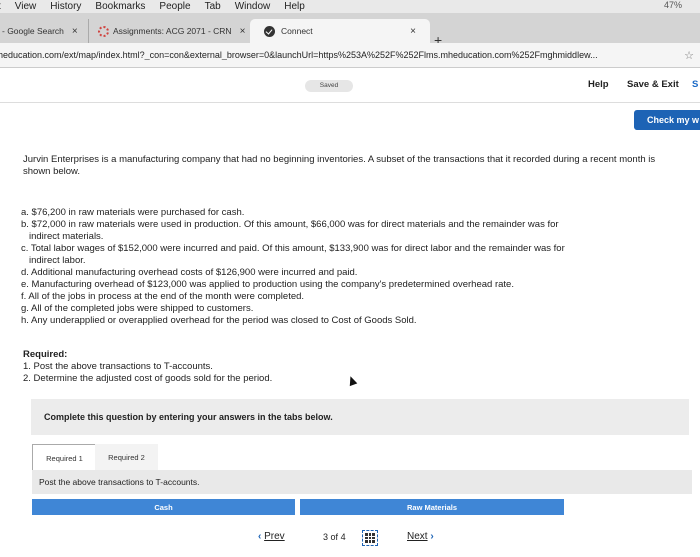 Image resolution: width=700 pixels, height=557 pixels. I want to click on page-of: of, so click(334, 537).